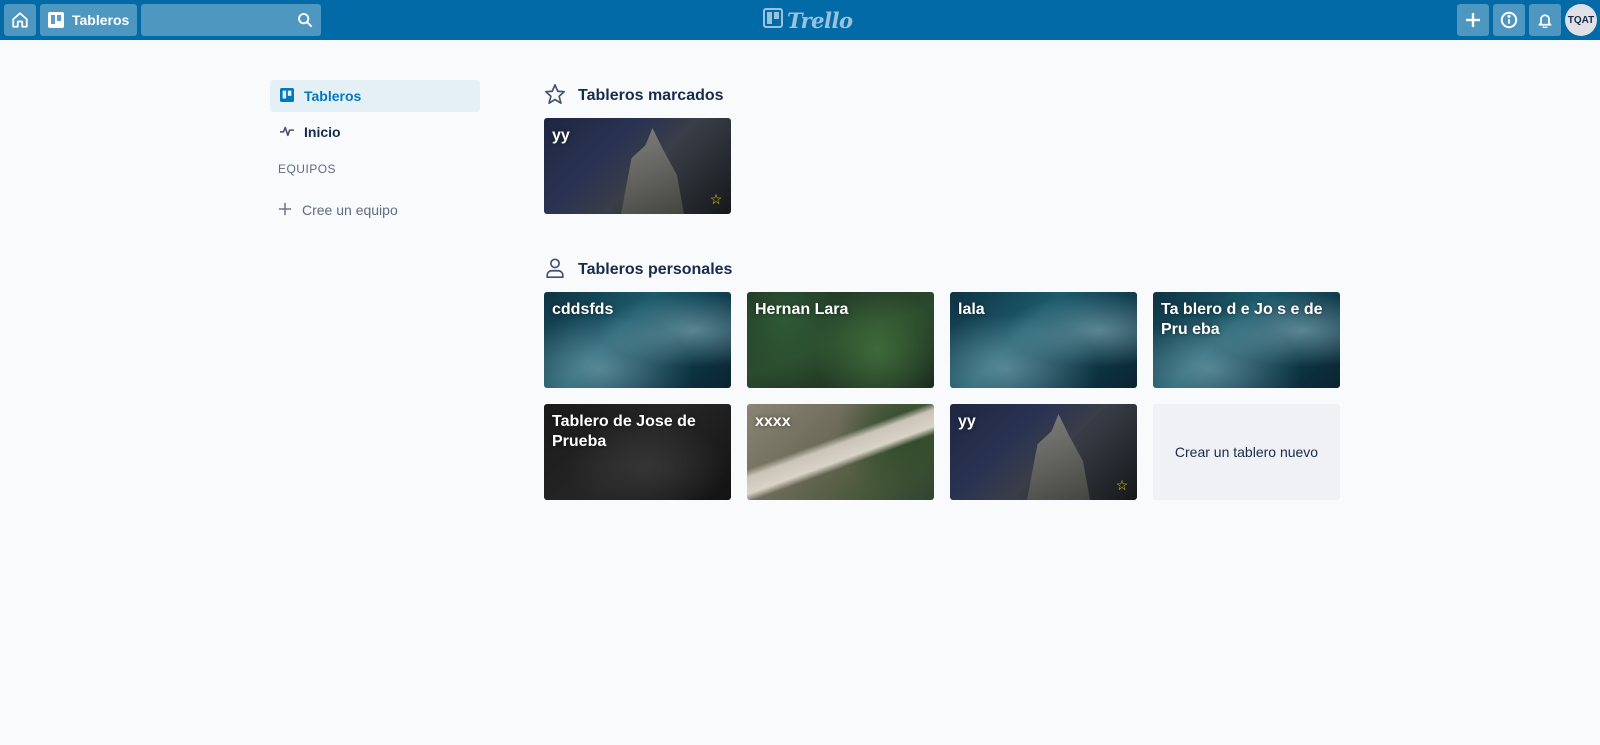 The width and height of the screenshot is (1600, 745). Describe the element at coordinates (555, 96) in the screenshot. I see `star-outline-icon` at that location.